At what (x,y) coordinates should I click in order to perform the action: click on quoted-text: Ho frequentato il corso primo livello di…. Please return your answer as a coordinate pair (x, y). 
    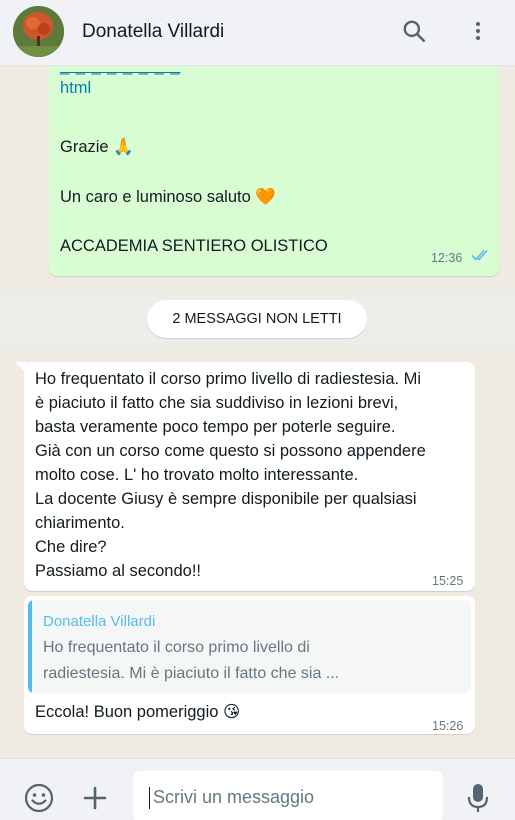
    Looking at the image, I should click on (191, 660).